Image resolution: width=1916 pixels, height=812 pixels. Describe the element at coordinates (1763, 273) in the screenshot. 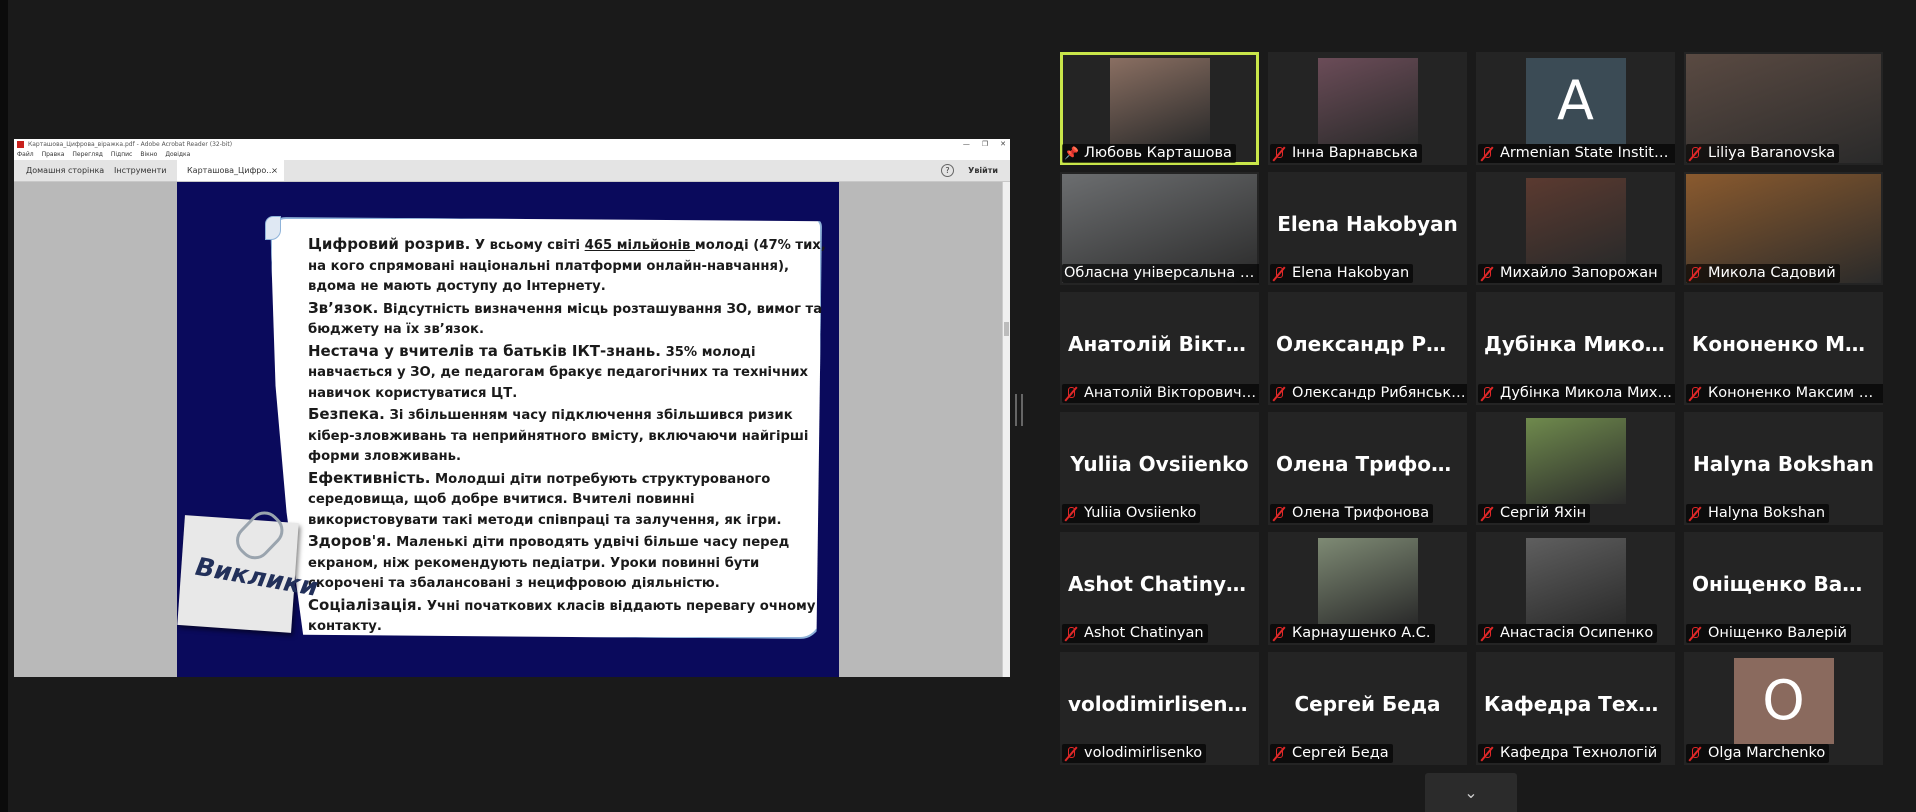

I see `participant-name-label: Микола Садовий` at that location.